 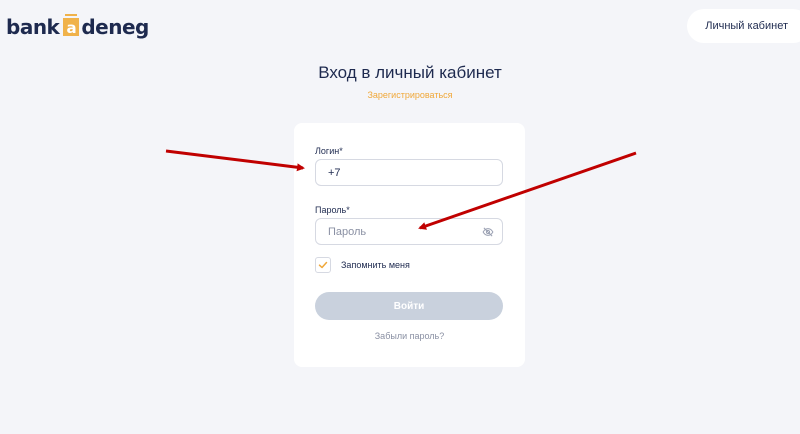 I want to click on checkmark-icon, so click(x=323, y=265).